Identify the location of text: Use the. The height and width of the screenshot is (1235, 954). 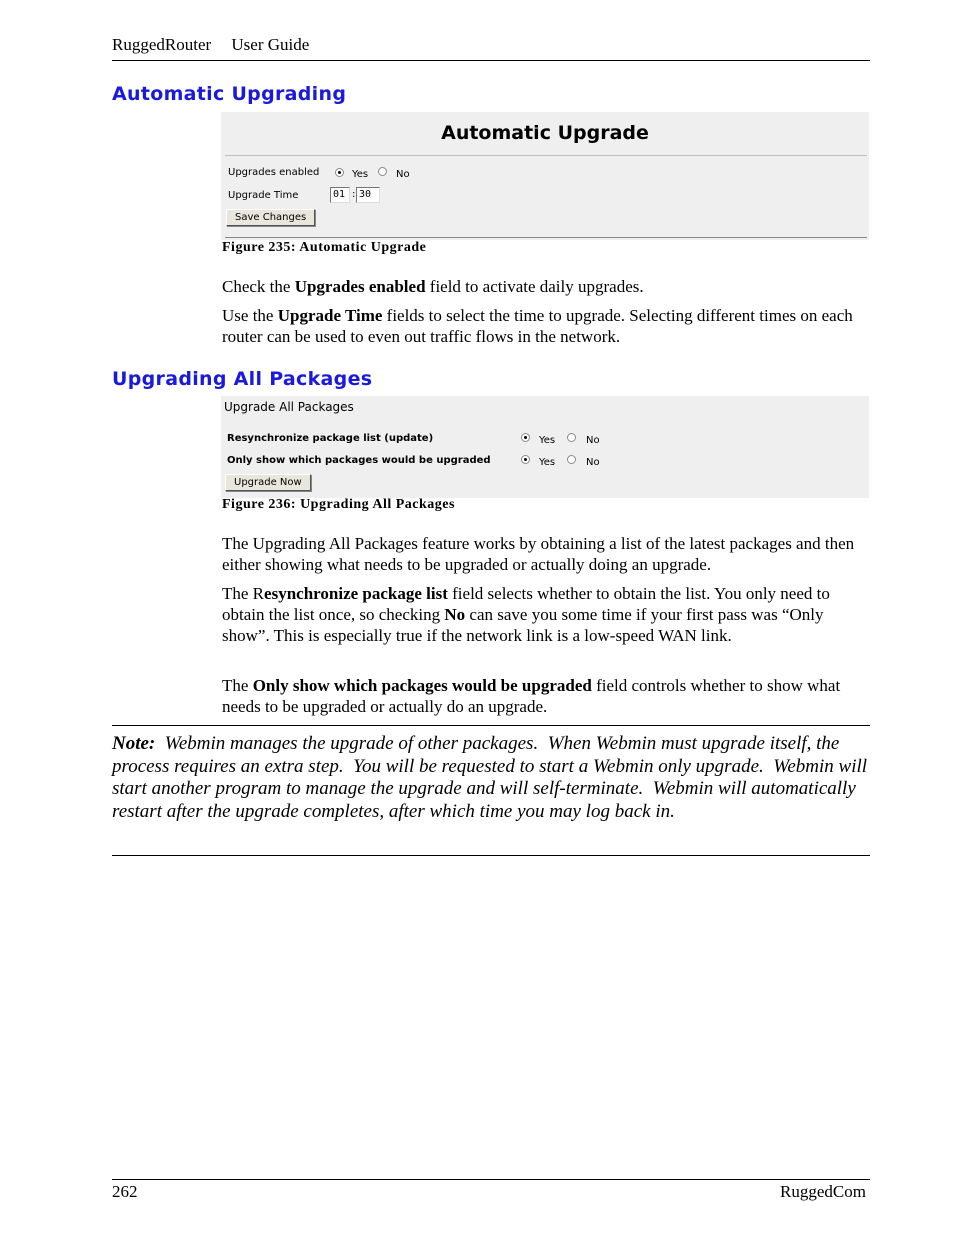
(250, 315).